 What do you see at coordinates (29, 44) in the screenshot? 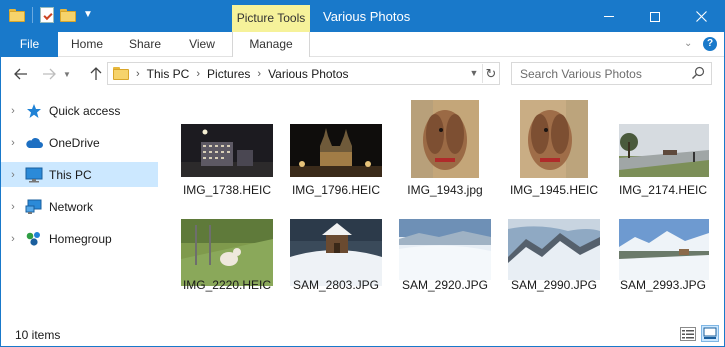
I see `tab-file: File` at bounding box center [29, 44].